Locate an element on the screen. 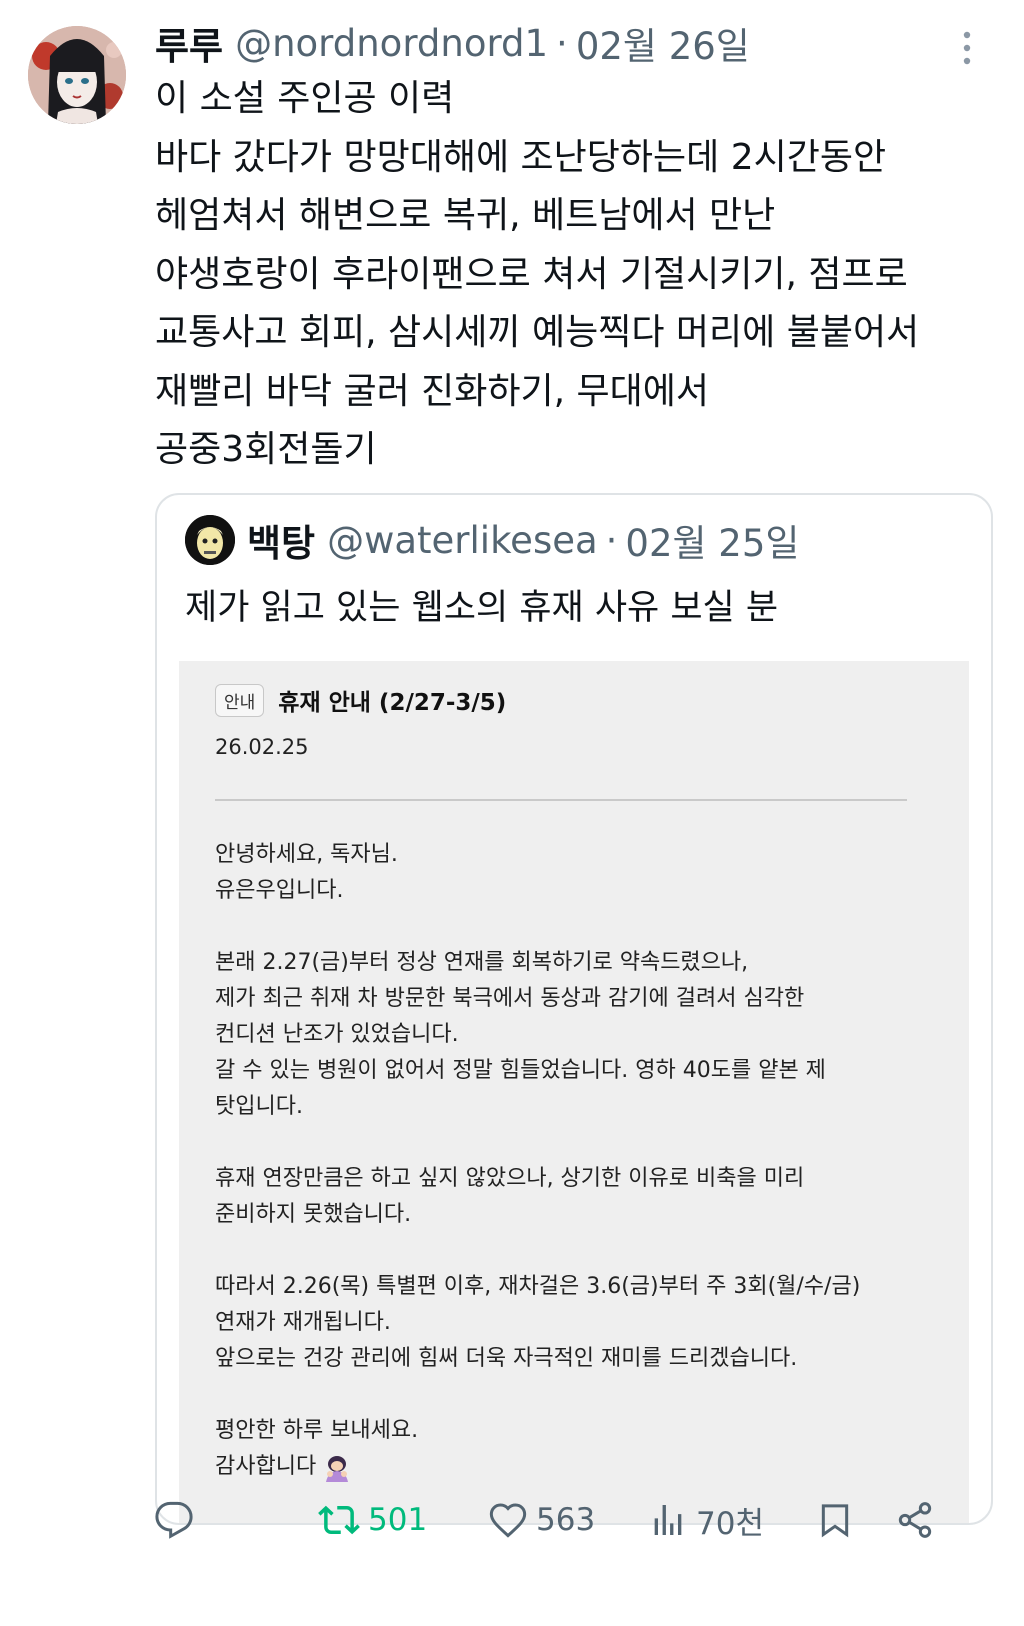  notice-title-row: 안내 휴재 안내 (2/27-3/5) is located at coordinates (360, 700).